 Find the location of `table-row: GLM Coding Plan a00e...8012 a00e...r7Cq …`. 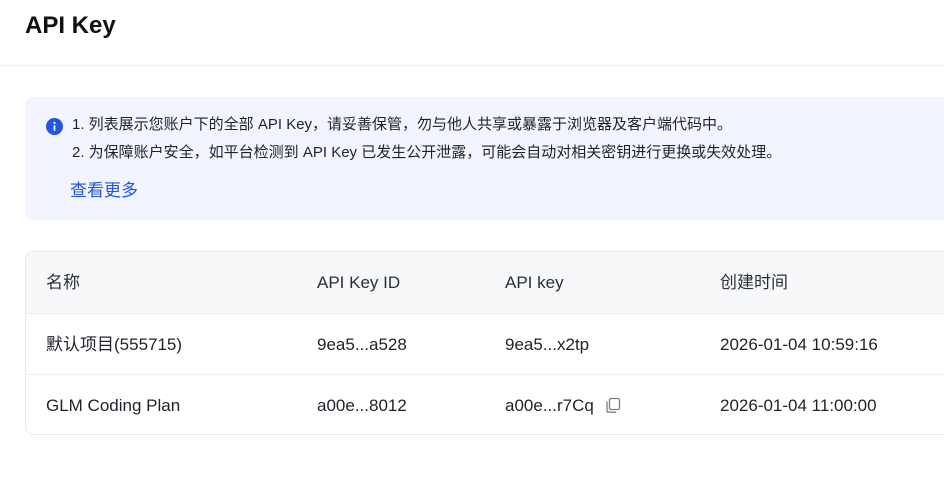

table-row: GLM Coding Plan a00e...8012 a00e...r7Cq … is located at coordinates (485, 404).